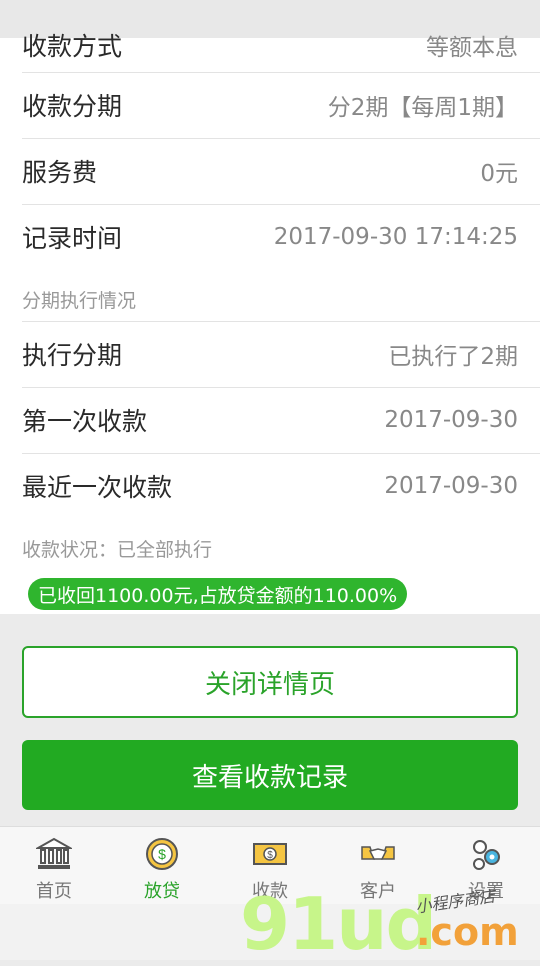 This screenshot has width=540, height=966. What do you see at coordinates (422, 108) in the screenshot?
I see `detail-row-value: 分2期【每周1期】` at bounding box center [422, 108].